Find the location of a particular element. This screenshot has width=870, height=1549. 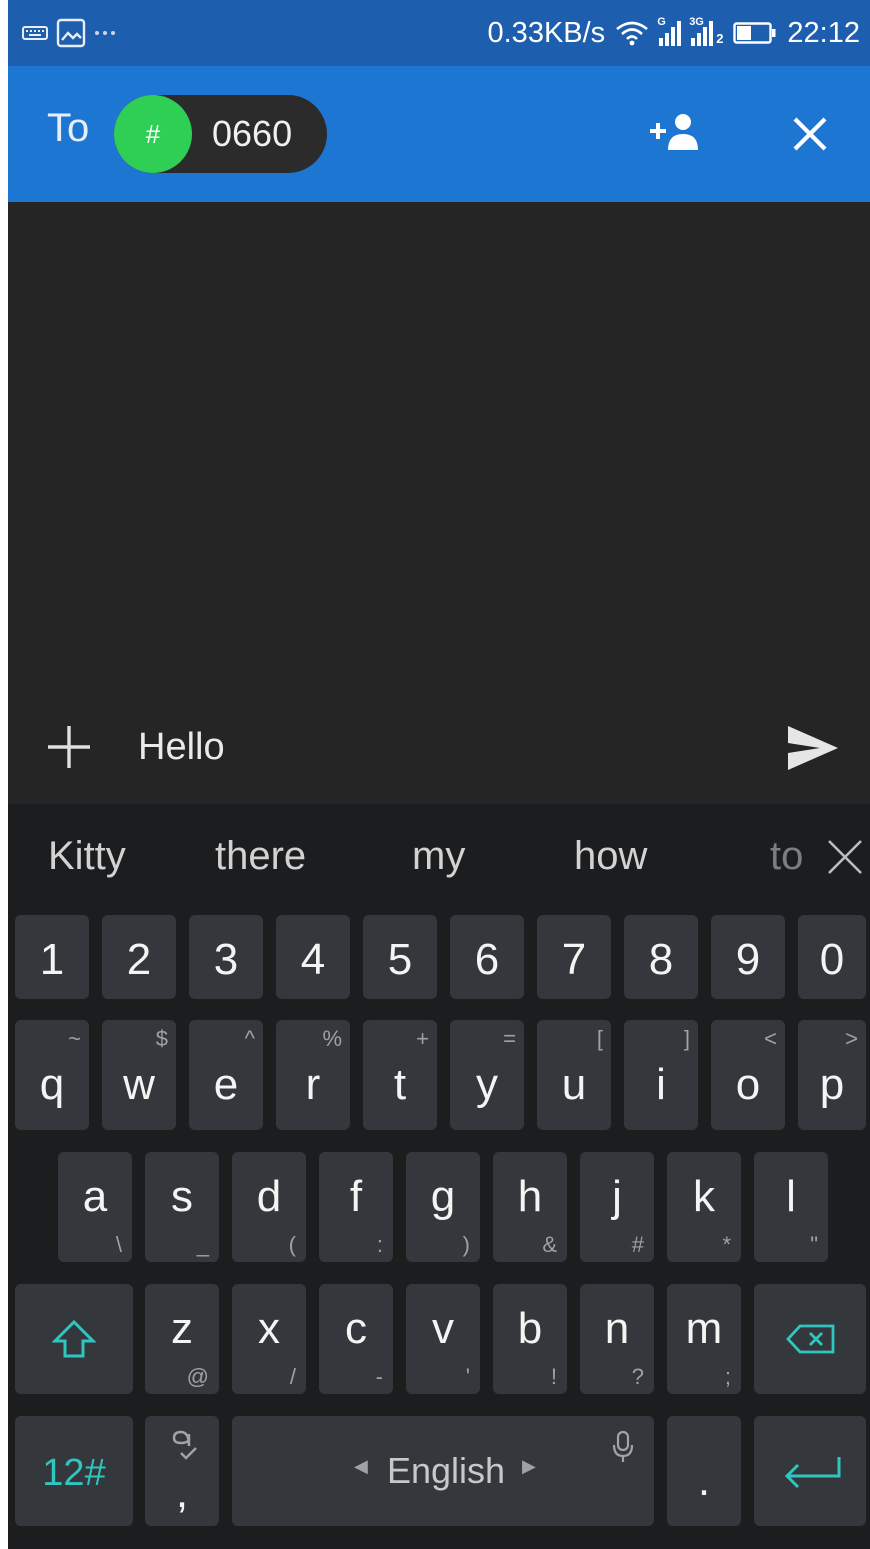

compose-row: Hello is located at coordinates (439, 750).